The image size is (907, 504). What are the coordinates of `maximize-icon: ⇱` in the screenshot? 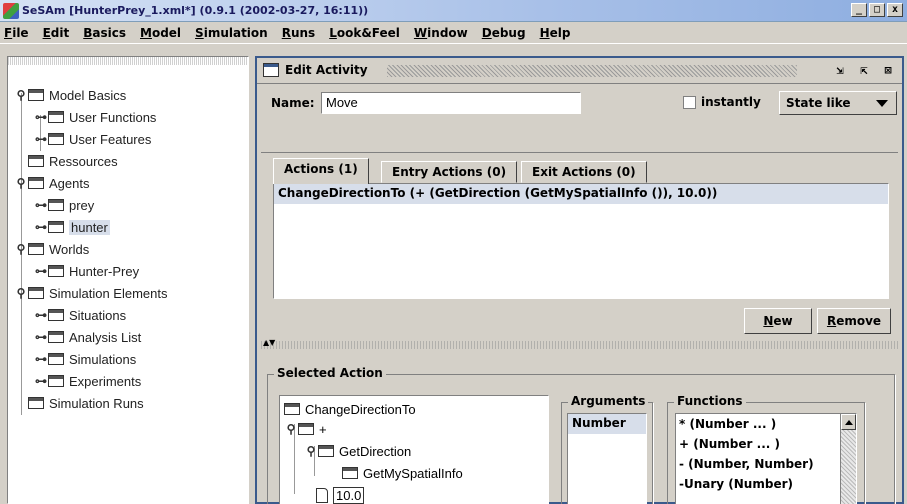 It's located at (864, 70).